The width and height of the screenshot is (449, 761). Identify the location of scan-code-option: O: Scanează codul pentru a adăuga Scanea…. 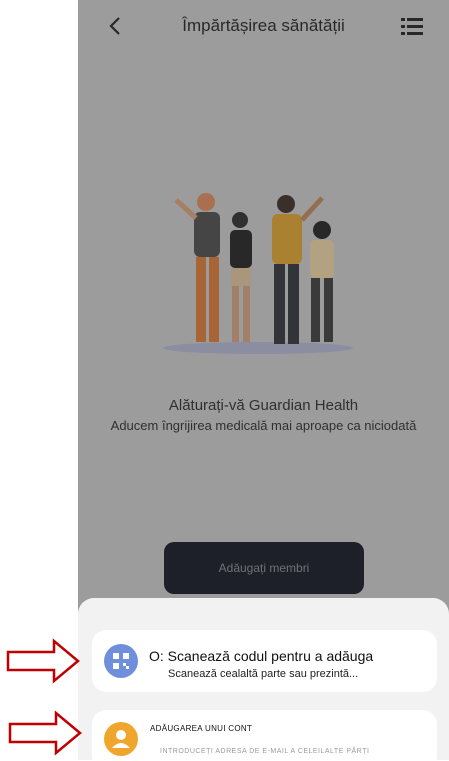
(264, 661).